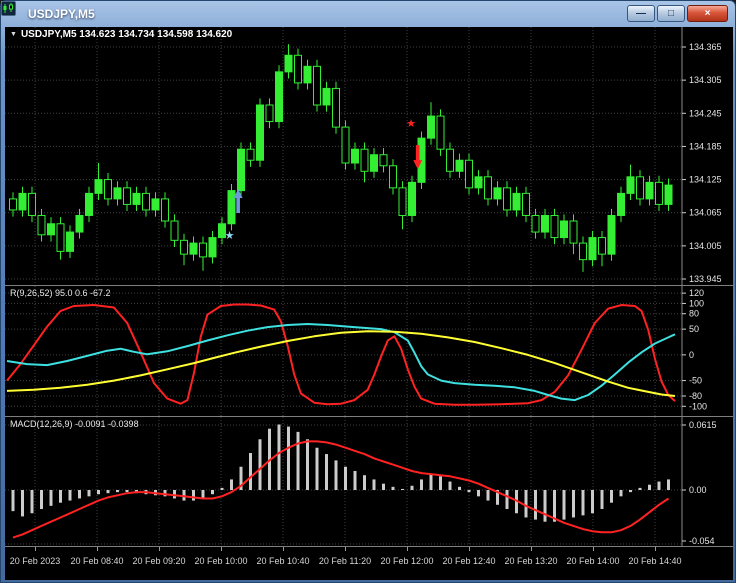 The width and height of the screenshot is (736, 583). I want to click on macd-header-text: MACD(12,26,9) -0.0091 -0.0398, so click(74, 424).